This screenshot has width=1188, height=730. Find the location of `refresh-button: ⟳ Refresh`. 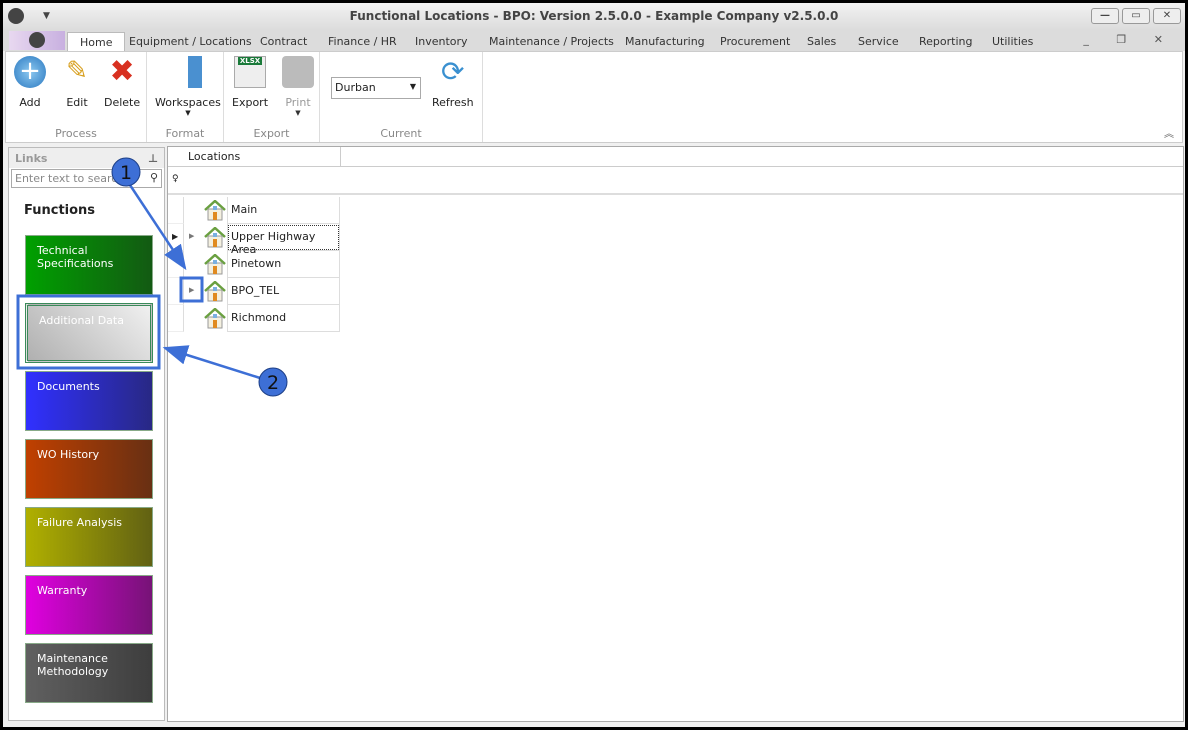

refresh-button: ⟳ Refresh is located at coordinates (453, 82).